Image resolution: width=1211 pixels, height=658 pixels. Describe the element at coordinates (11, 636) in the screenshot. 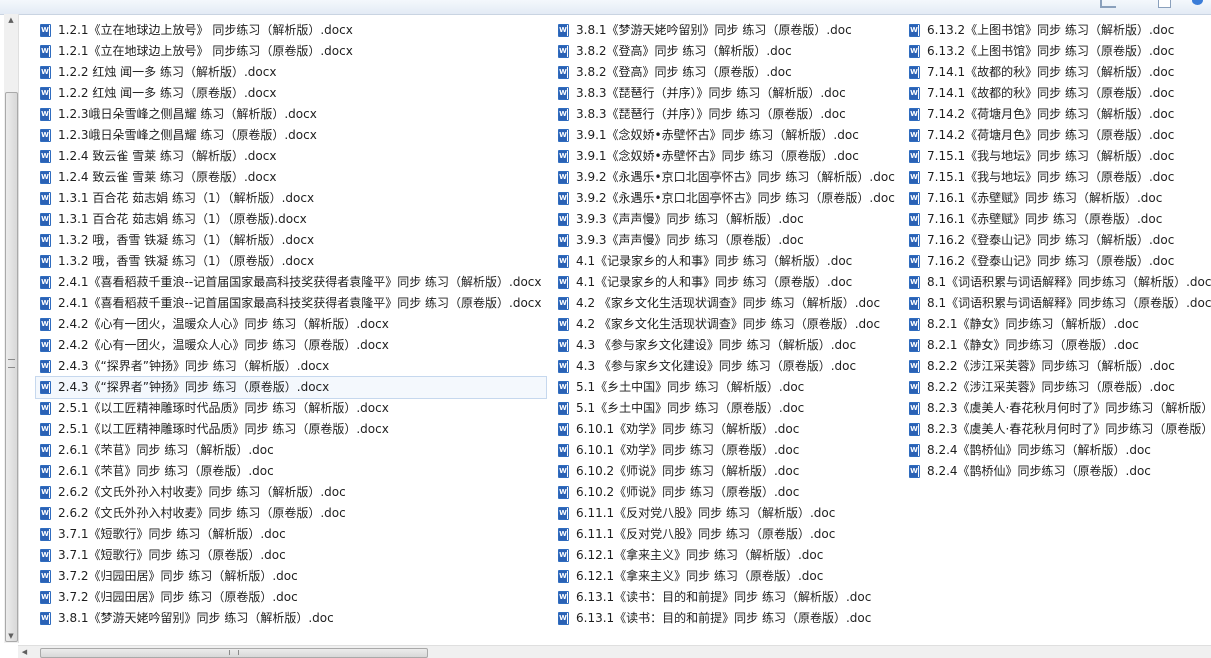

I see `scroll-down-arrow-icon: ▼` at that location.